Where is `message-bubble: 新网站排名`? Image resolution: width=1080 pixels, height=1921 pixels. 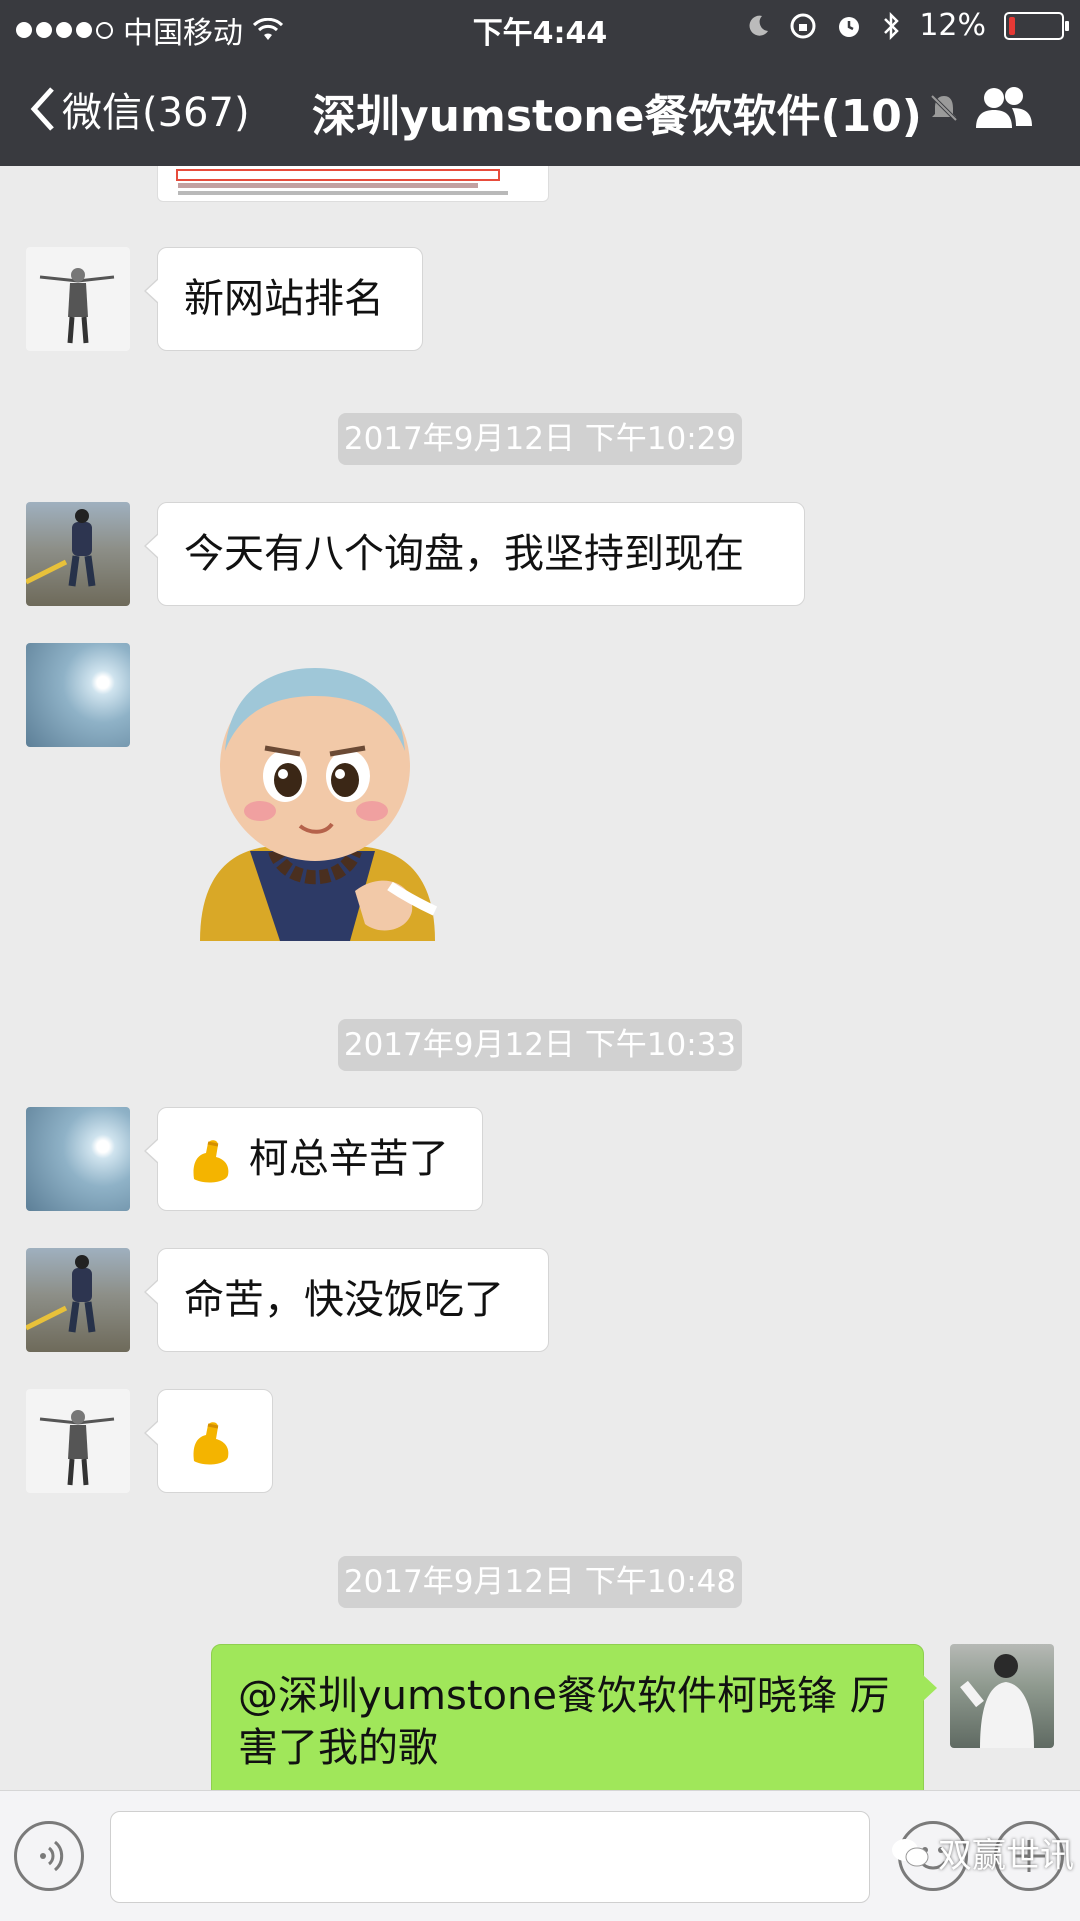 message-bubble: 新网站排名 is located at coordinates (283, 299).